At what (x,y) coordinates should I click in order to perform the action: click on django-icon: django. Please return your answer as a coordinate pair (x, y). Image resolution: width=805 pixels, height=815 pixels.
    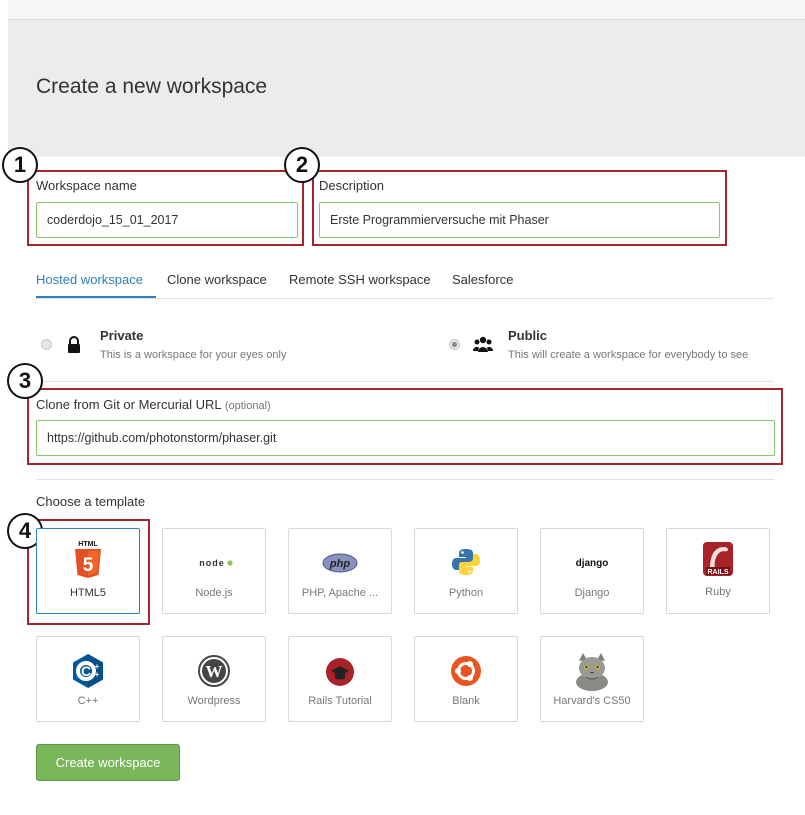
    Looking at the image, I should click on (592, 563).